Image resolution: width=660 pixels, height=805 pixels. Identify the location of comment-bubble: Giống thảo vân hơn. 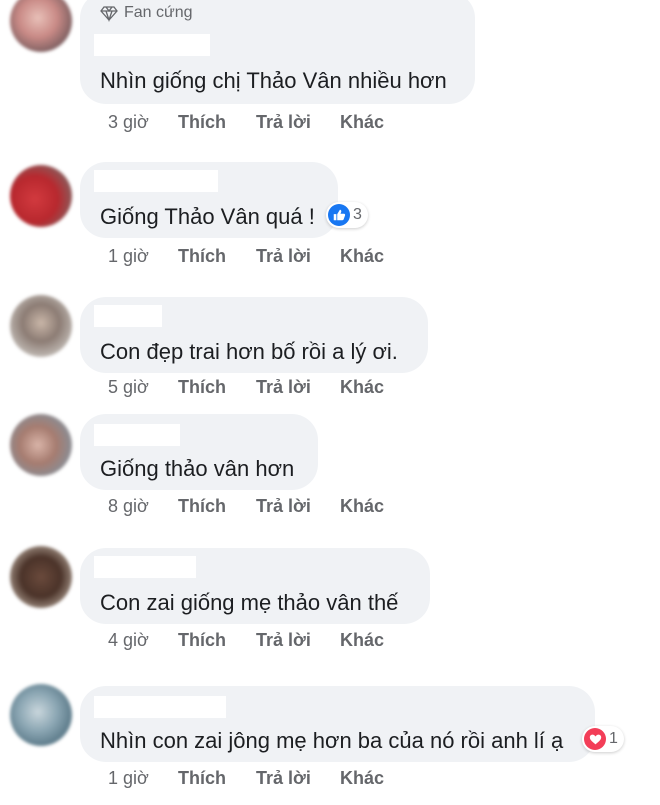
(199, 452).